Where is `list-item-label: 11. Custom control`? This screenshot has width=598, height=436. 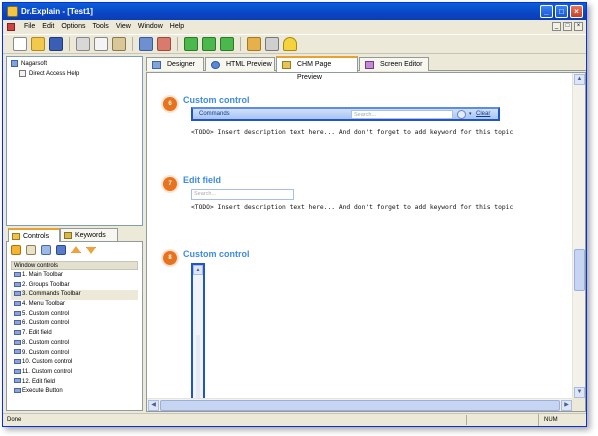 list-item-label: 11. Custom control is located at coordinates (47, 371).